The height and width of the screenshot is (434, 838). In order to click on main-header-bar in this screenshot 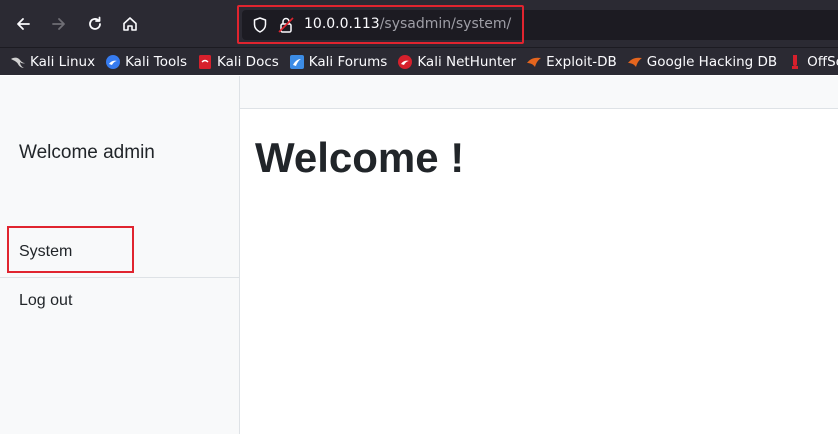, I will do `click(539, 92)`.